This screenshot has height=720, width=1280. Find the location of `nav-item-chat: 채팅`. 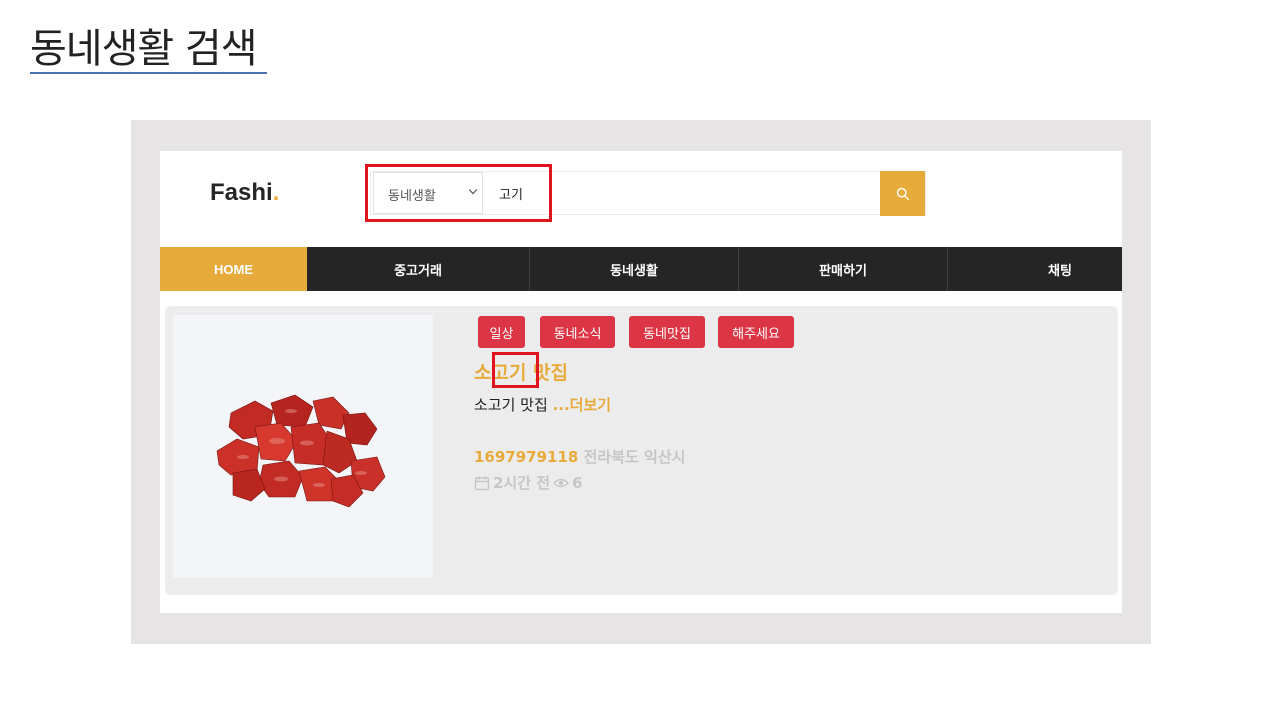

nav-item-chat: 채팅 is located at coordinates (1035, 269).